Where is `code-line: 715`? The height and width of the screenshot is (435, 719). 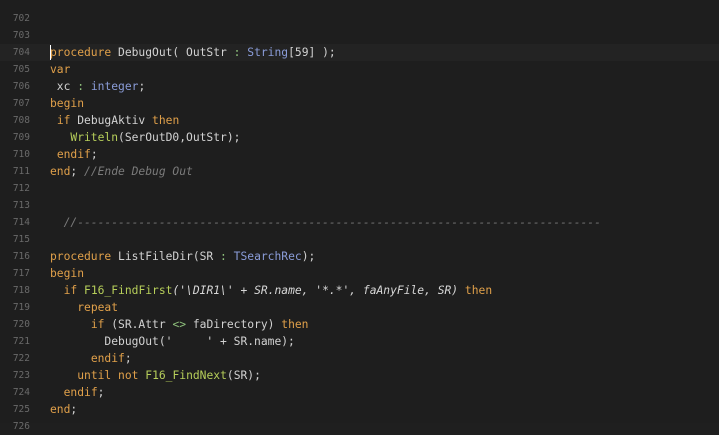
code-line: 715 is located at coordinates (359, 239).